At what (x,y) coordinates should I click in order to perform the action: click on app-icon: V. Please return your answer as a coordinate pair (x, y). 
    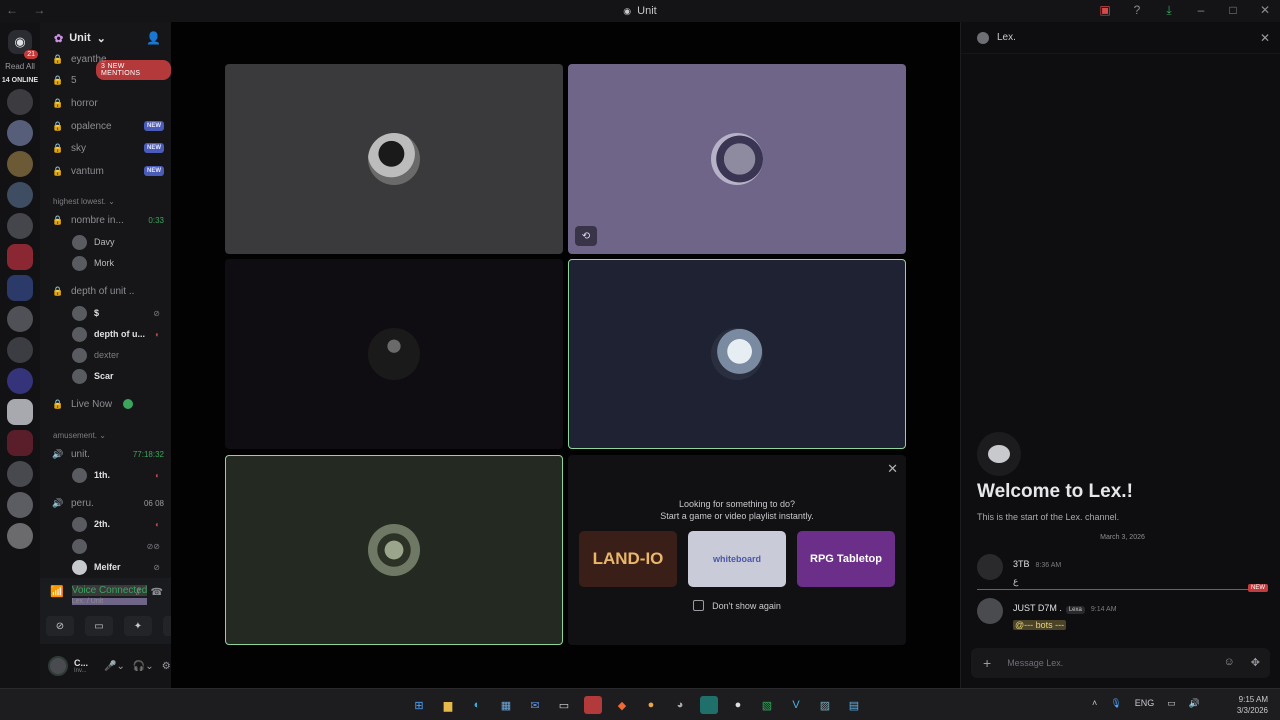
    Looking at the image, I should click on (796, 705).